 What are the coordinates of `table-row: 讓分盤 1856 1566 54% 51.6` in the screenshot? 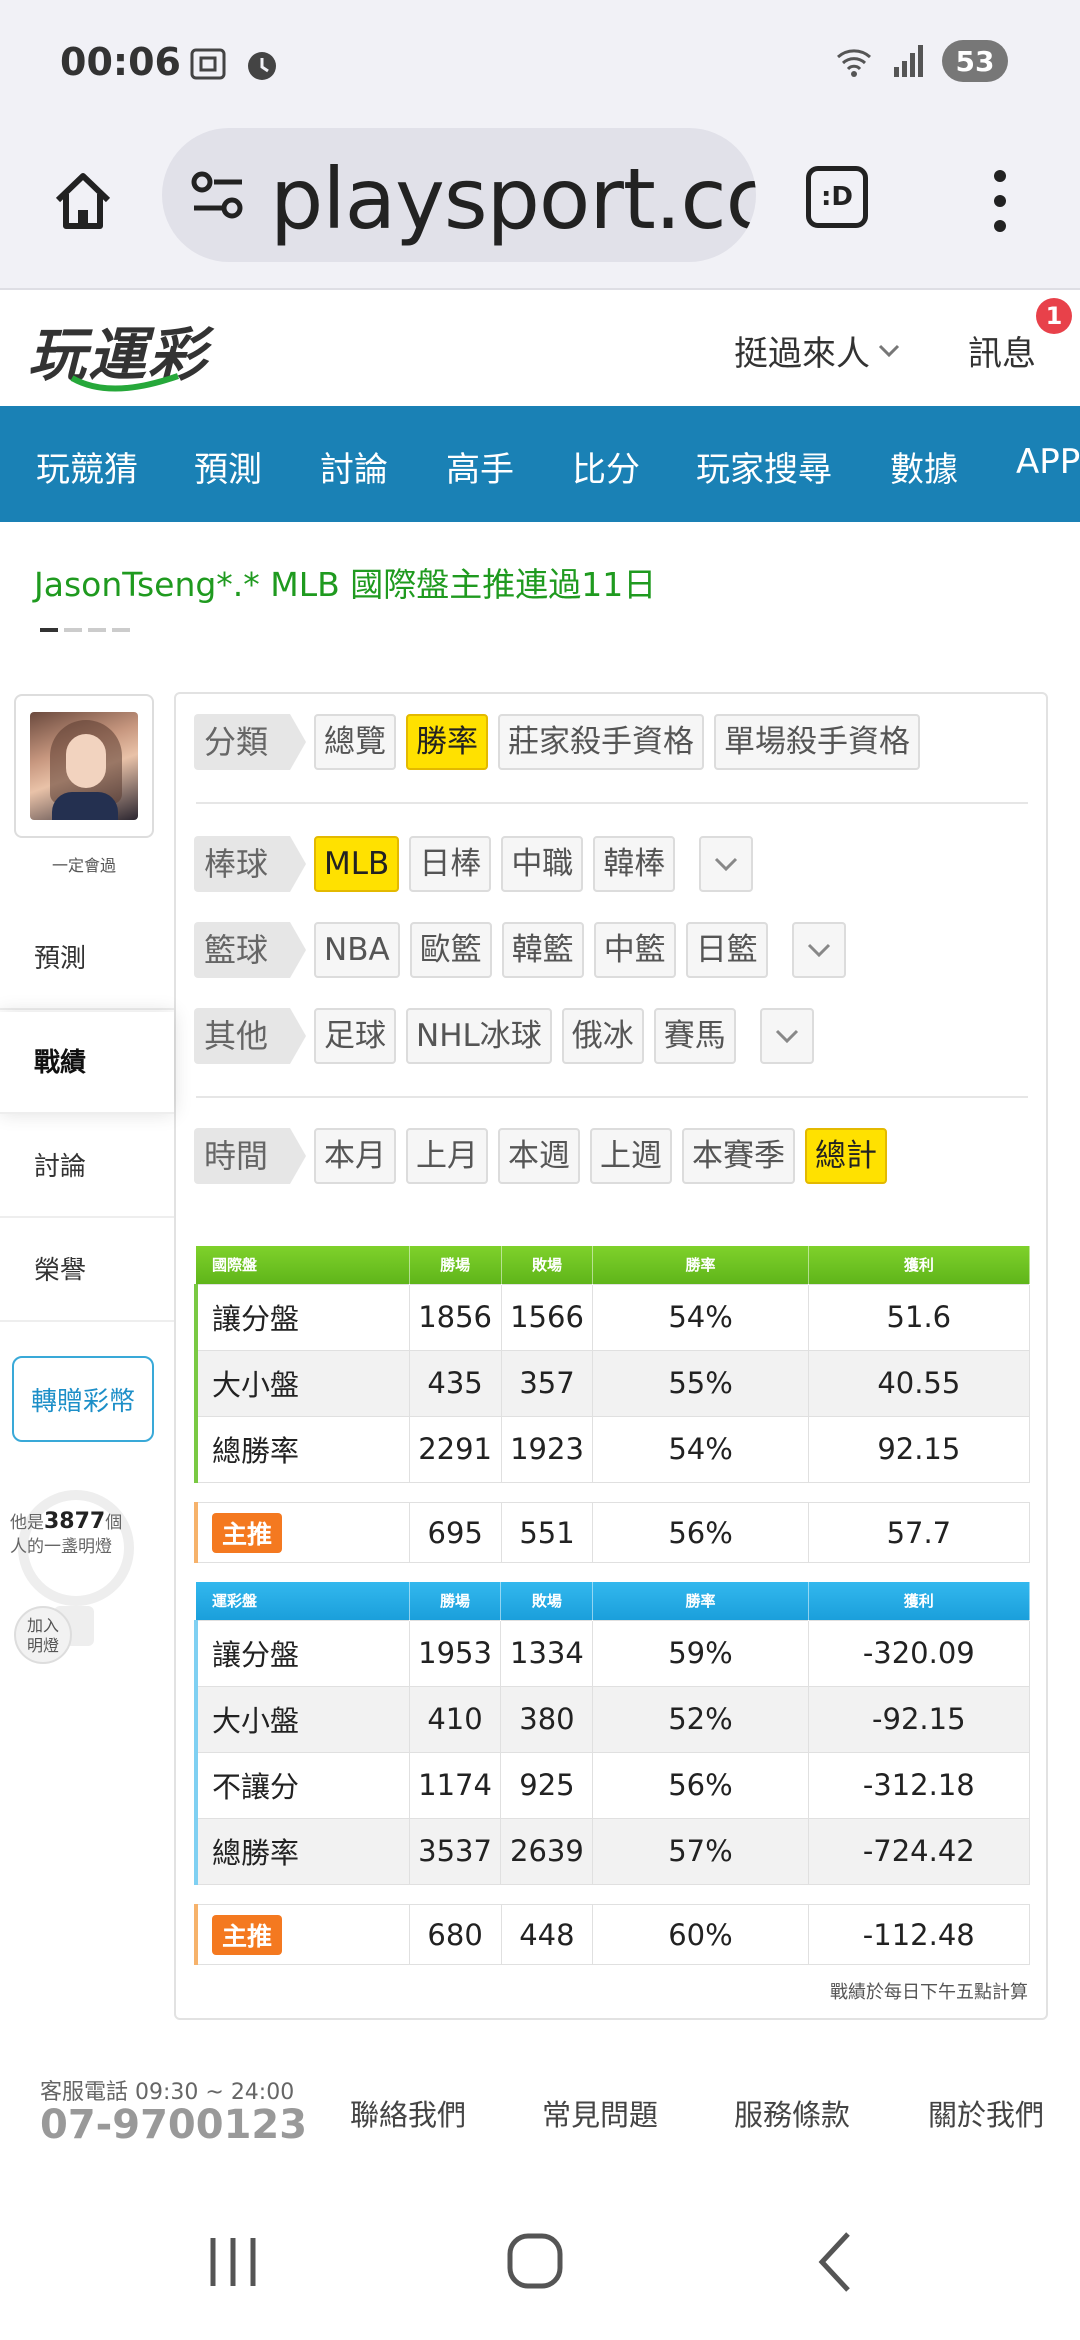 It's located at (612, 1317).